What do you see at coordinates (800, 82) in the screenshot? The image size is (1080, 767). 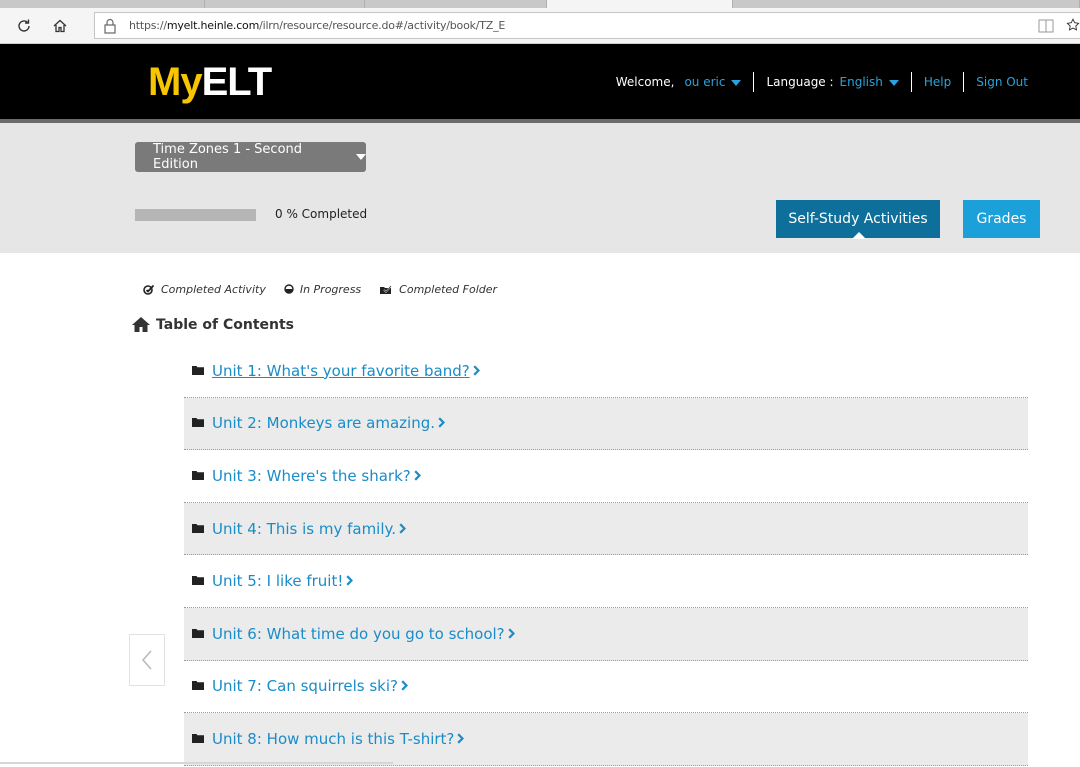 I see `language-label: Language :` at bounding box center [800, 82].